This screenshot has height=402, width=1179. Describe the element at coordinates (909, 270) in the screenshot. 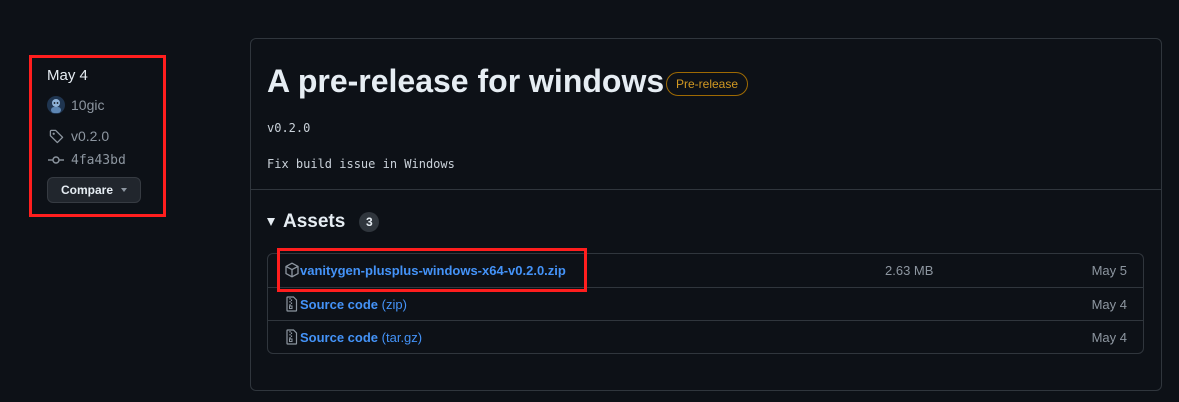

I see `asset-size: 2.63 MB` at that location.